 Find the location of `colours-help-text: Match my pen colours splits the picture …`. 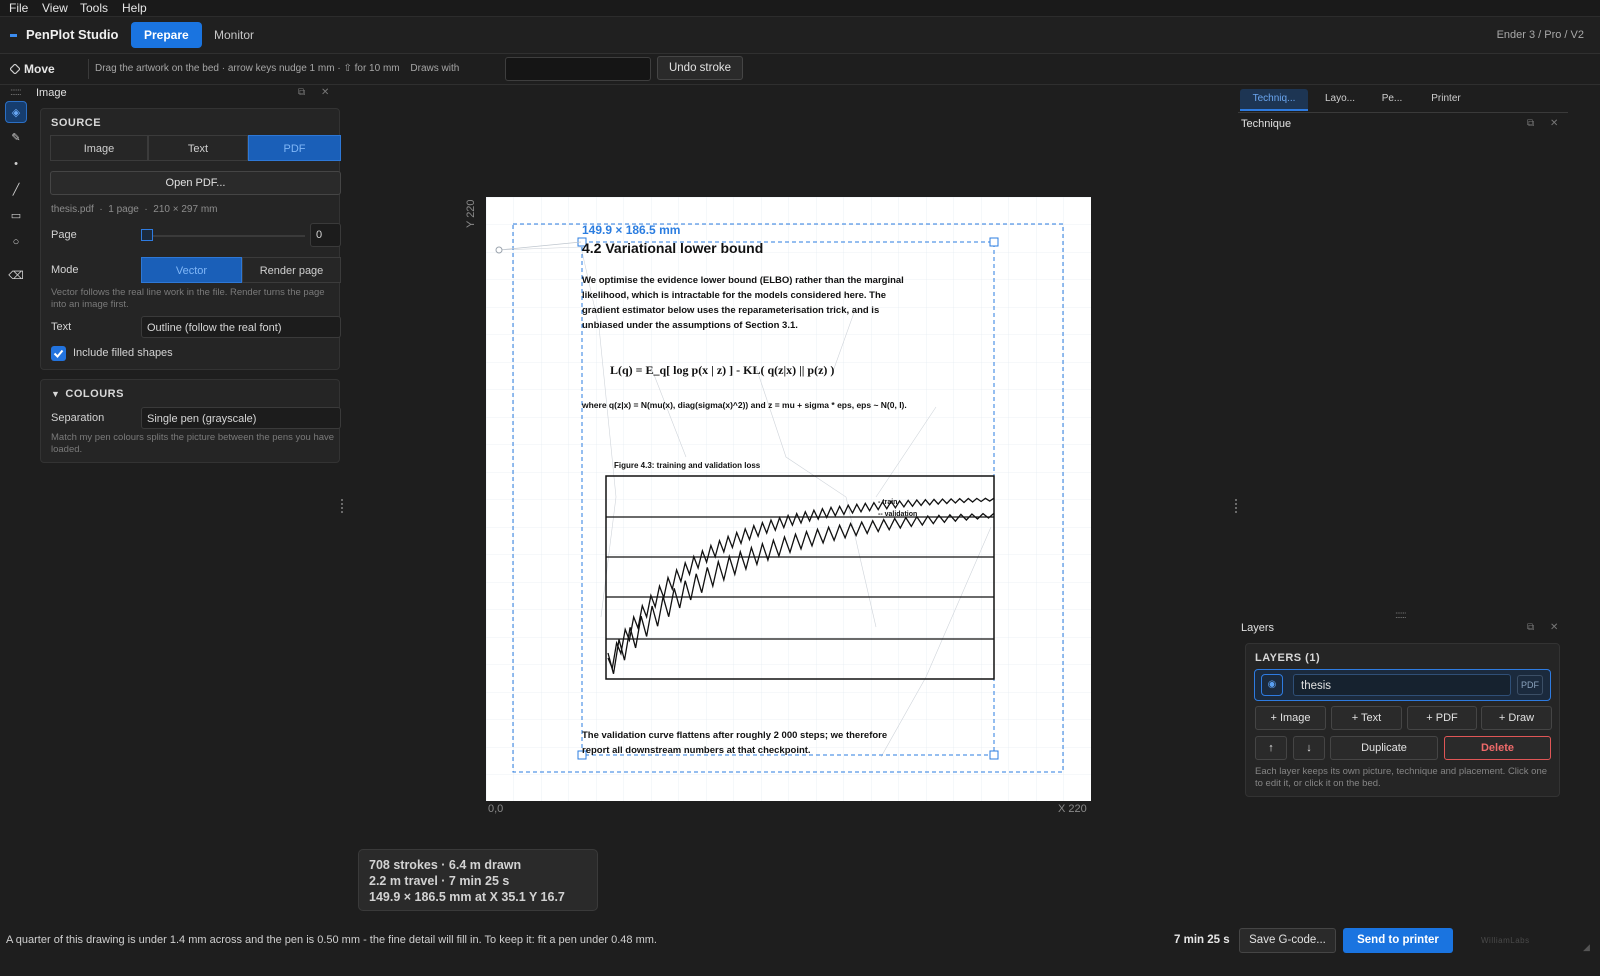

colours-help-text: Match my pen colours splits the picture … is located at coordinates (193, 443).